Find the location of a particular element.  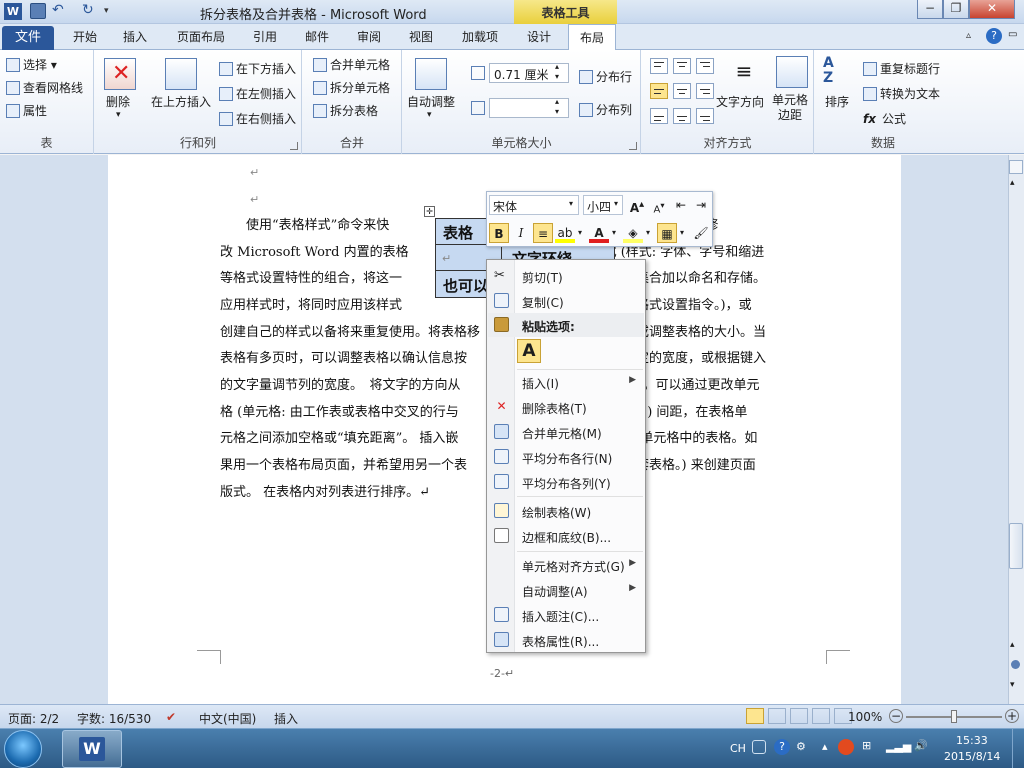

tab-mailings: 邮件 is located at coordinates (317, 37).